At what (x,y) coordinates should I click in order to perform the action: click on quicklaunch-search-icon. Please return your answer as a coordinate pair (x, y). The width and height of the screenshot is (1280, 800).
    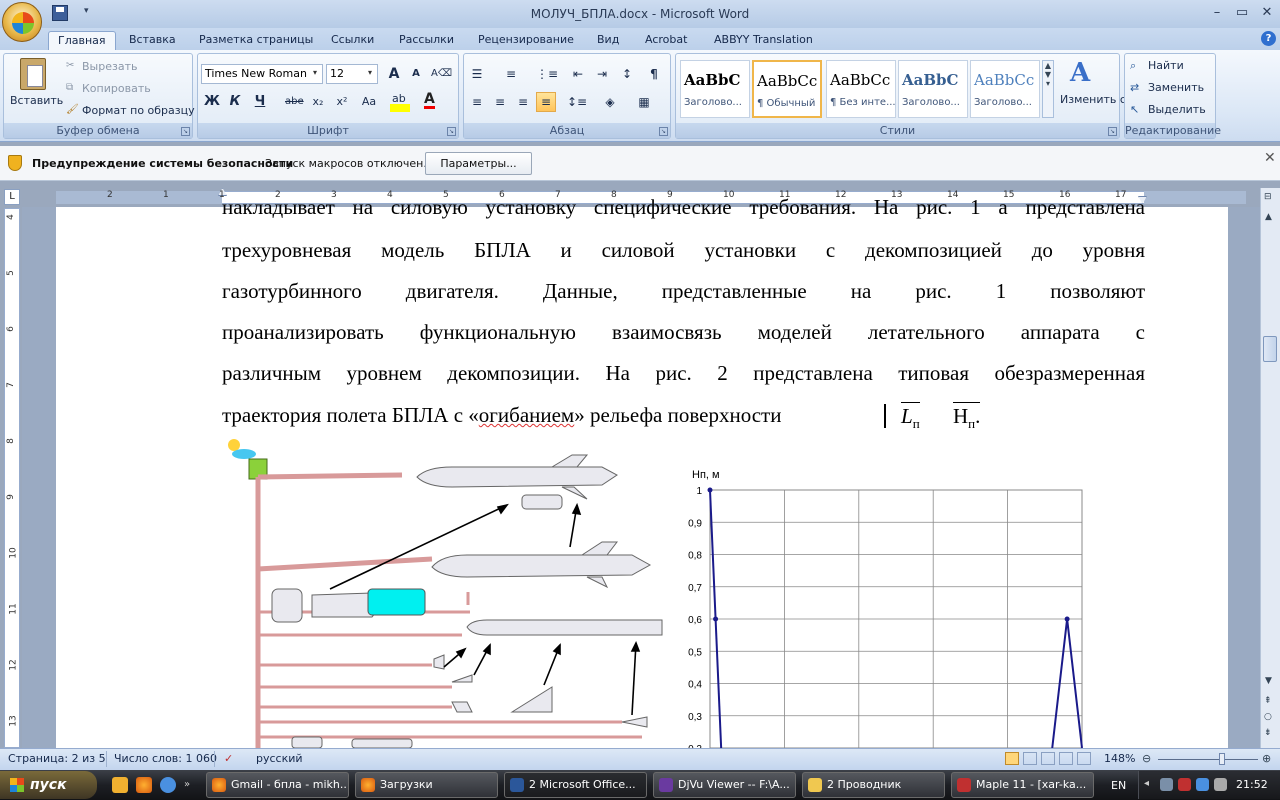
    Looking at the image, I should click on (168, 785).